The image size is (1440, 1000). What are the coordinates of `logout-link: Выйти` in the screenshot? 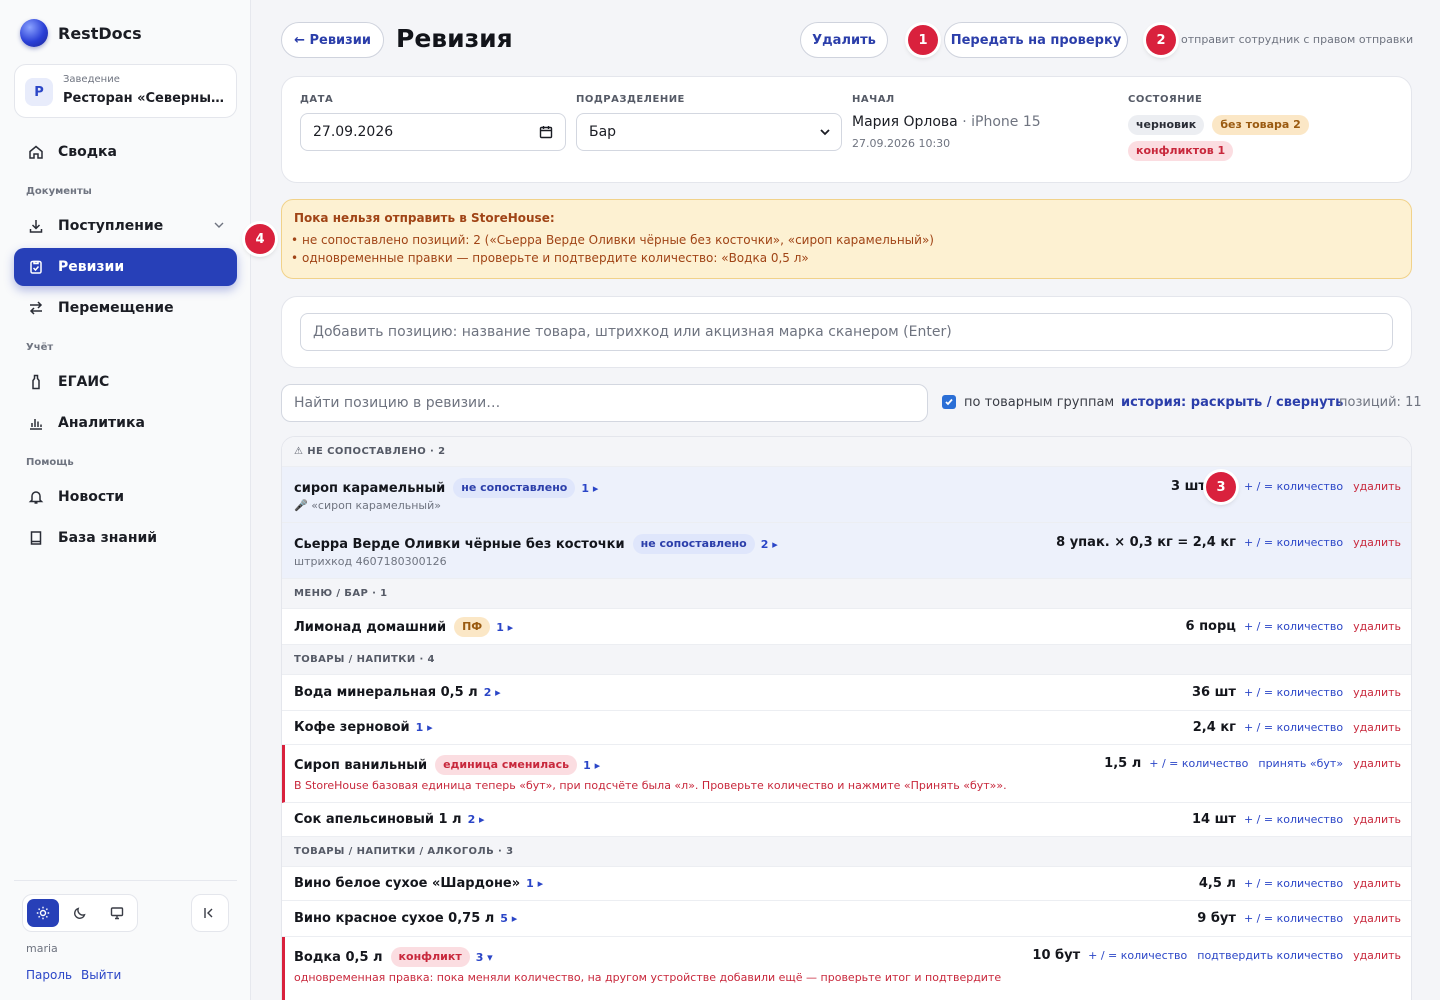 It's located at (101, 975).